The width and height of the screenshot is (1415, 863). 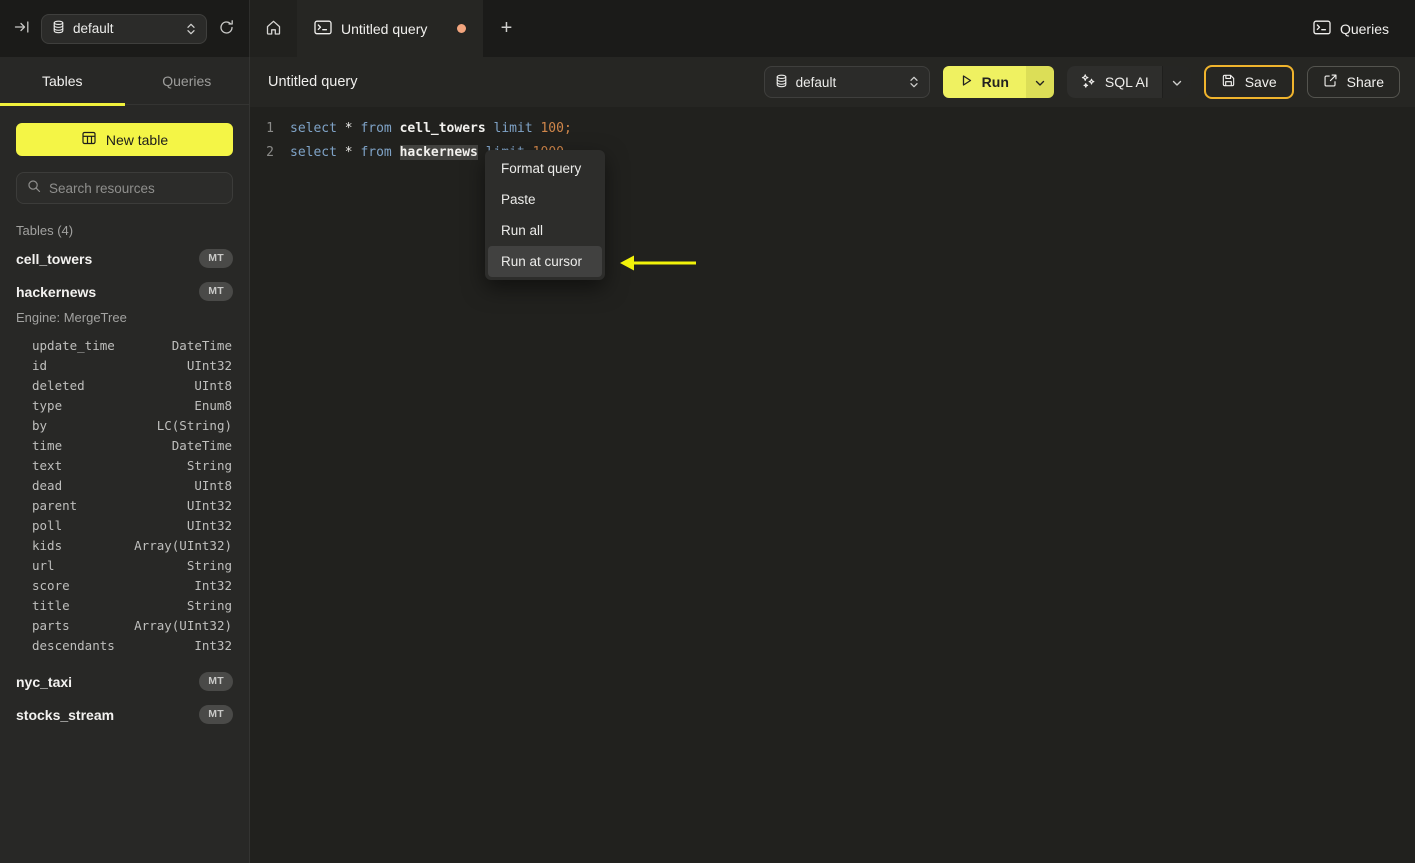 I want to click on column-type: UInt8, so click(x=213, y=485).